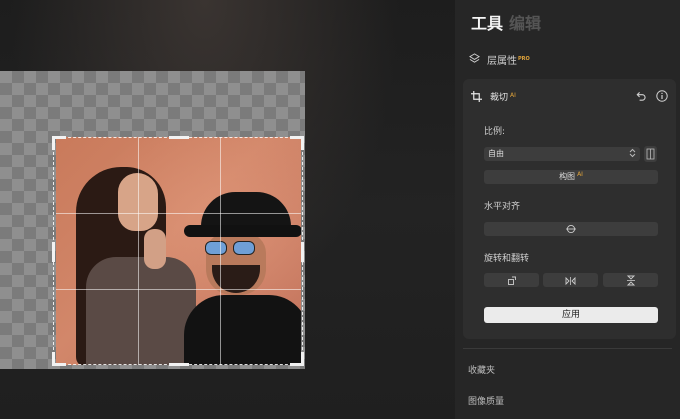 Image resolution: width=680 pixels, height=419 pixels. Describe the element at coordinates (481, 369) in the screenshot. I see `favorites-item: 收藏夹` at that location.